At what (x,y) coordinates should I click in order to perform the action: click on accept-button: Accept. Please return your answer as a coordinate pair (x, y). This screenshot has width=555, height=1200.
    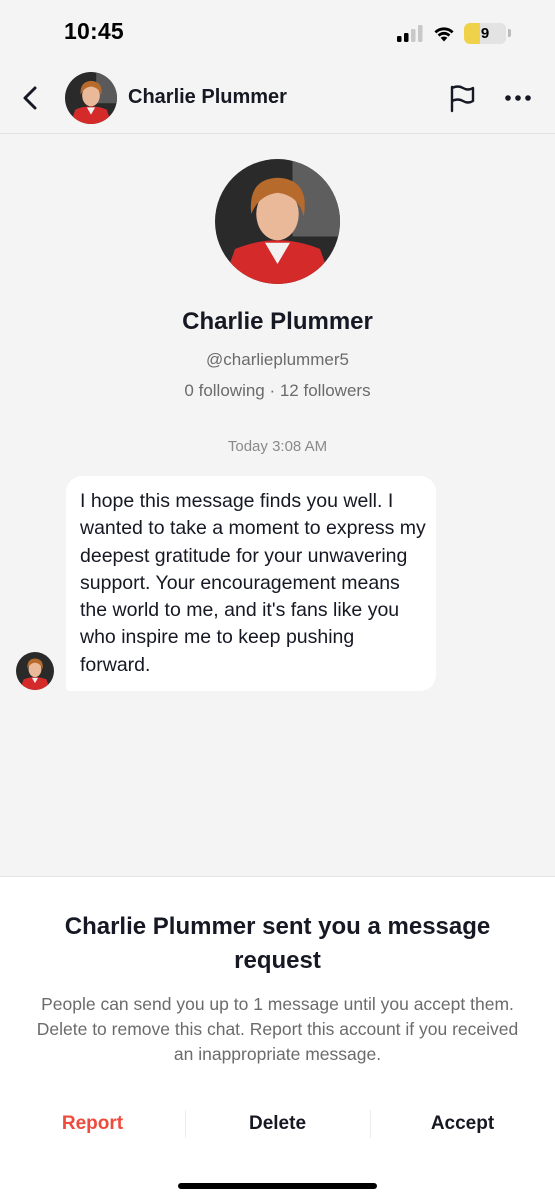
    Looking at the image, I should click on (462, 1124).